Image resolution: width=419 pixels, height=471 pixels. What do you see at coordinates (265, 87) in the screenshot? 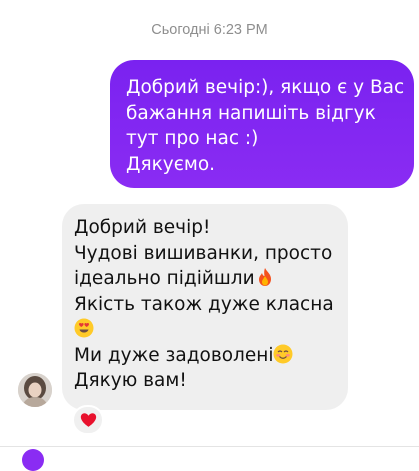
I see `message-line: Добрий вечір:), якщо є у Вас` at bounding box center [265, 87].